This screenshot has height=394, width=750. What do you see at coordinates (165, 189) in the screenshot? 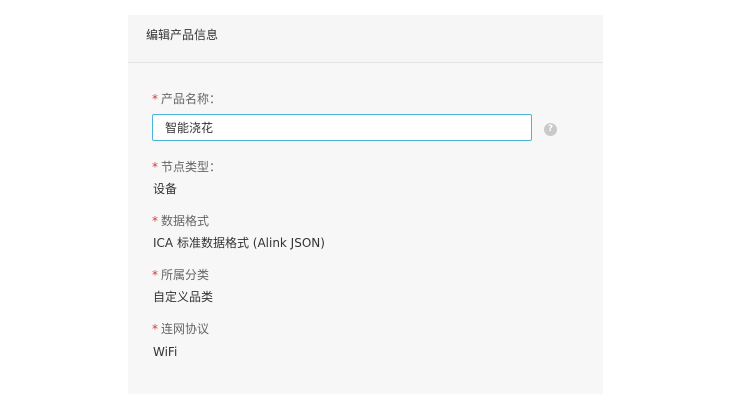
I see `node-type-value: 设备` at bounding box center [165, 189].